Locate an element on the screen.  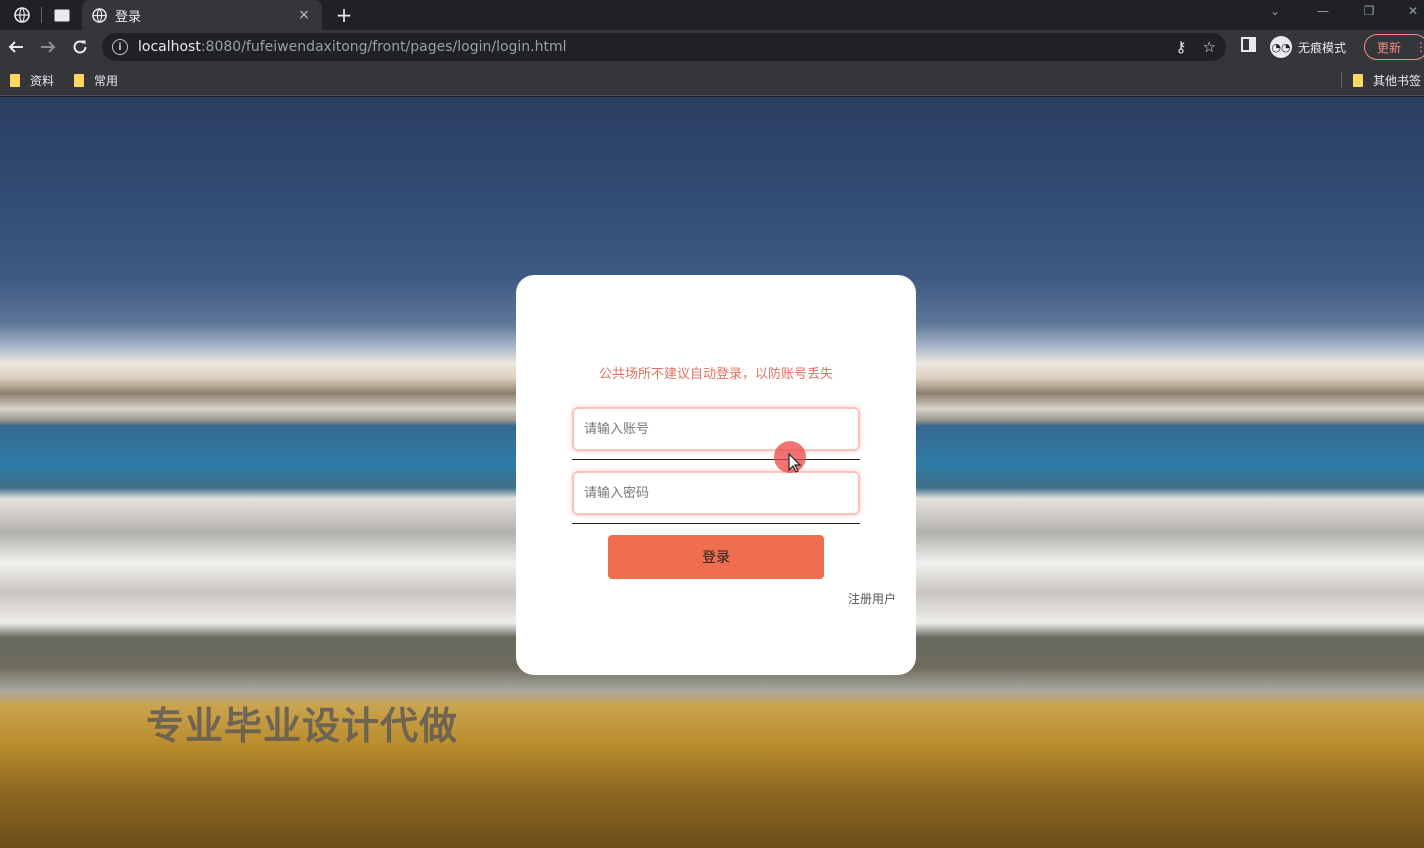
watermark-text: 专业毕业设计代做 is located at coordinates (302, 726).